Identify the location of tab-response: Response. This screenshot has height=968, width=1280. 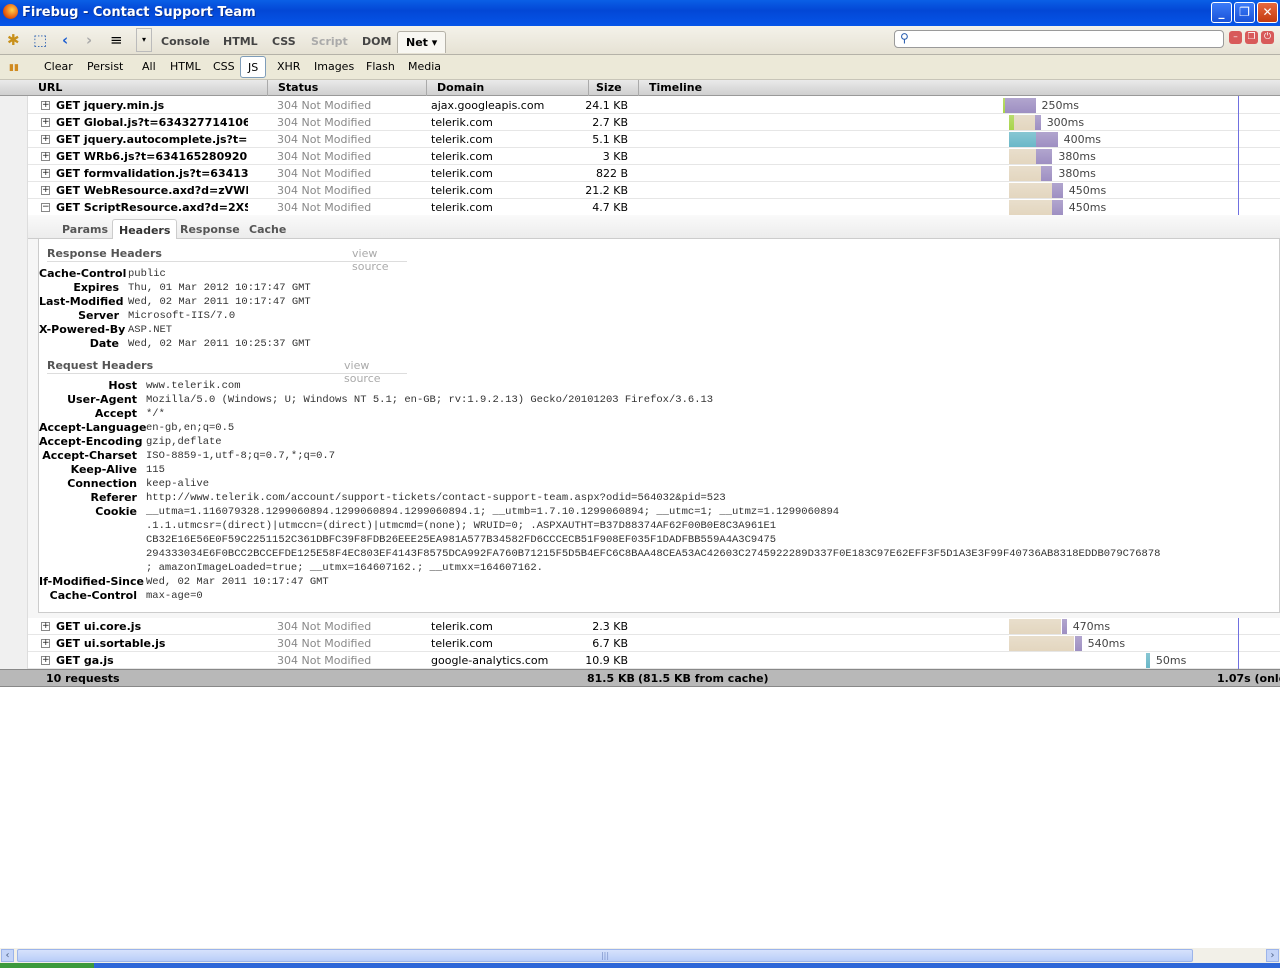
(210, 229).